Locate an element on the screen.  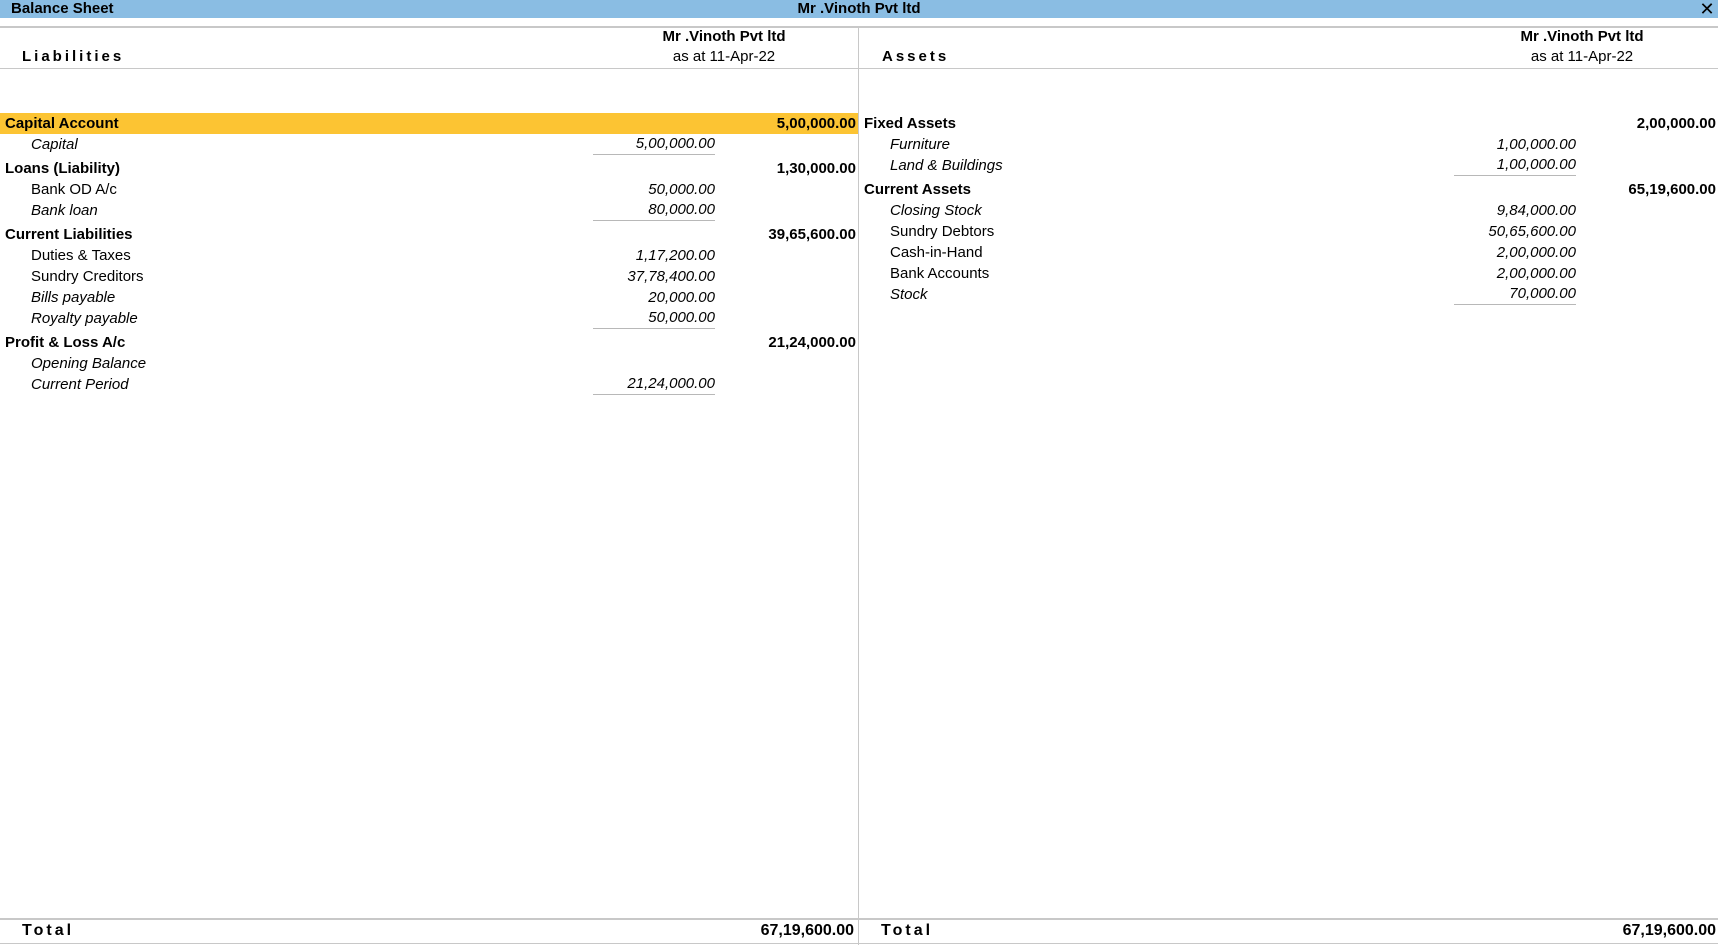
title-bar: Balance Sheet Mr .Vinoth Pvt ltd ✕ is located at coordinates (859, 9).